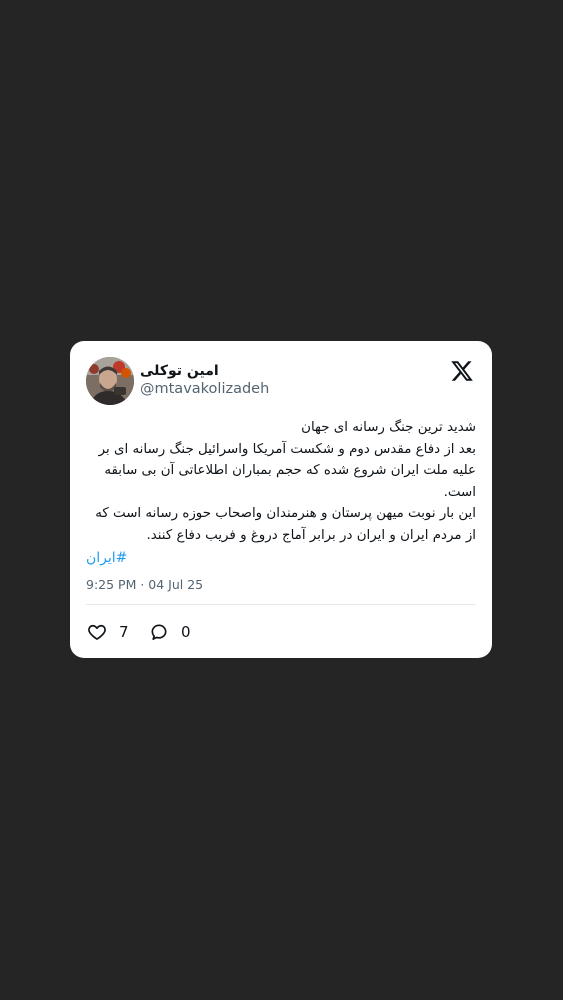 The height and width of the screenshot is (1000, 563). Describe the element at coordinates (204, 389) in the screenshot. I see `author-handle: @mtavakolizadeh` at that location.